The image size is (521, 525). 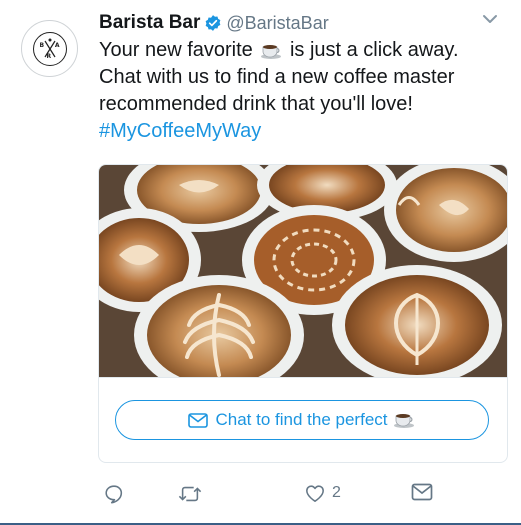 I want to click on avatar-letter: A, so click(x=57, y=45).